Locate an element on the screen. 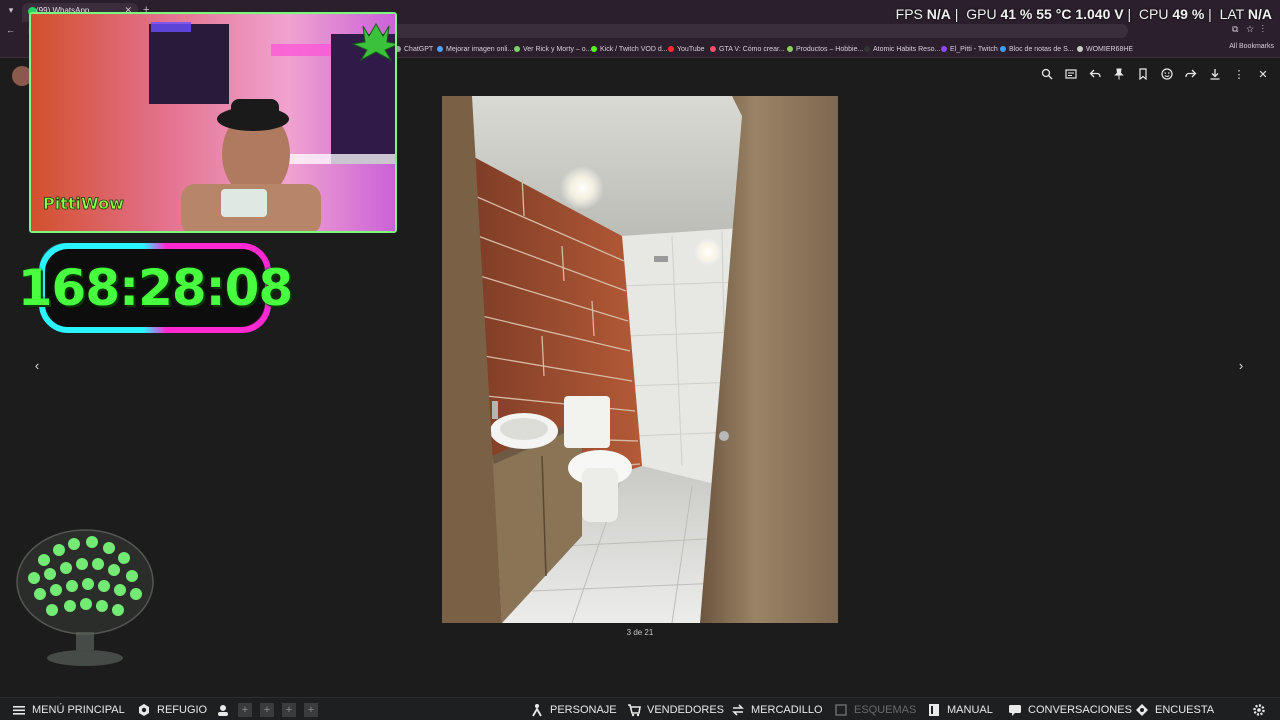 The width and height of the screenshot is (1280, 720). poll-icon is located at coordinates (1142, 710).